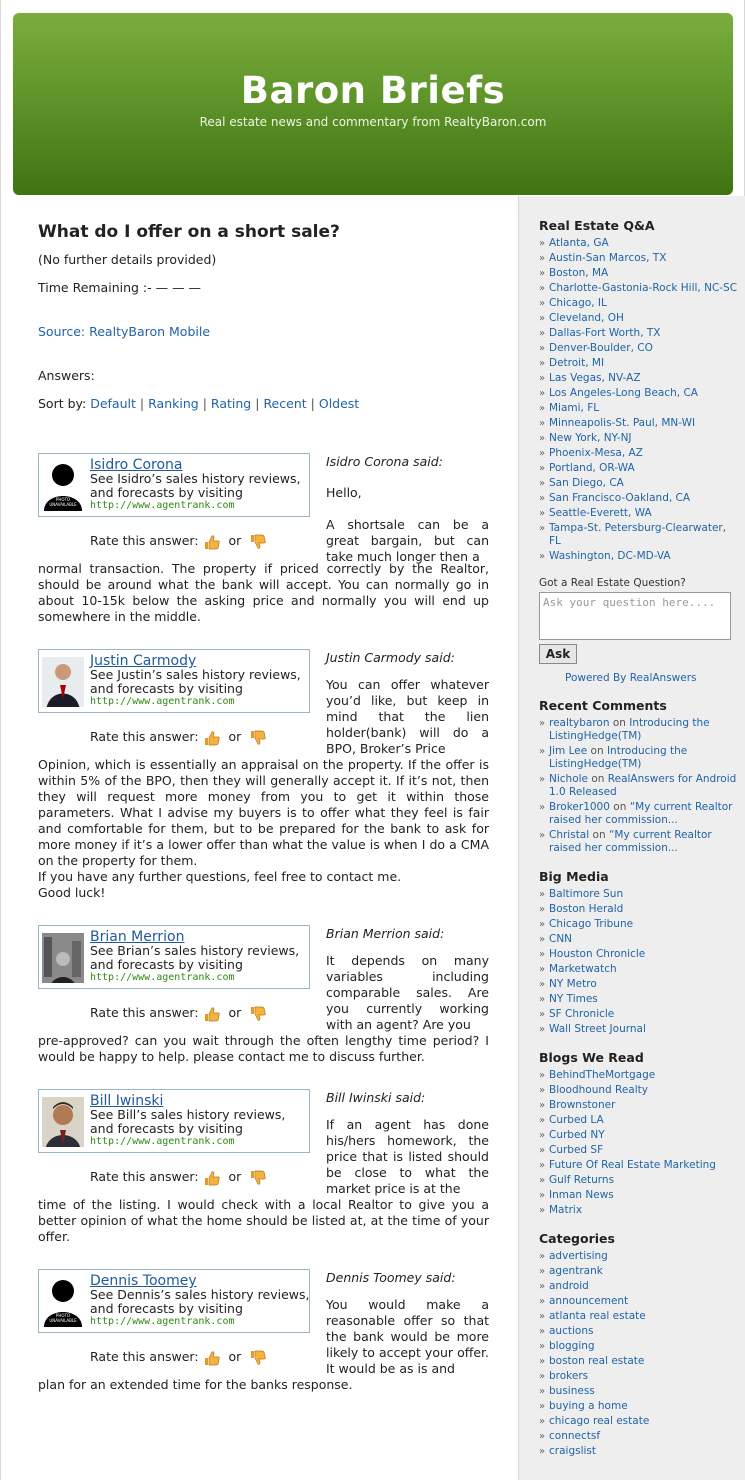  Describe the element at coordinates (639, 535) in the screenshot. I see `qa-city-link: Tampa-St. Petersburg-Clearwater, FL` at that location.